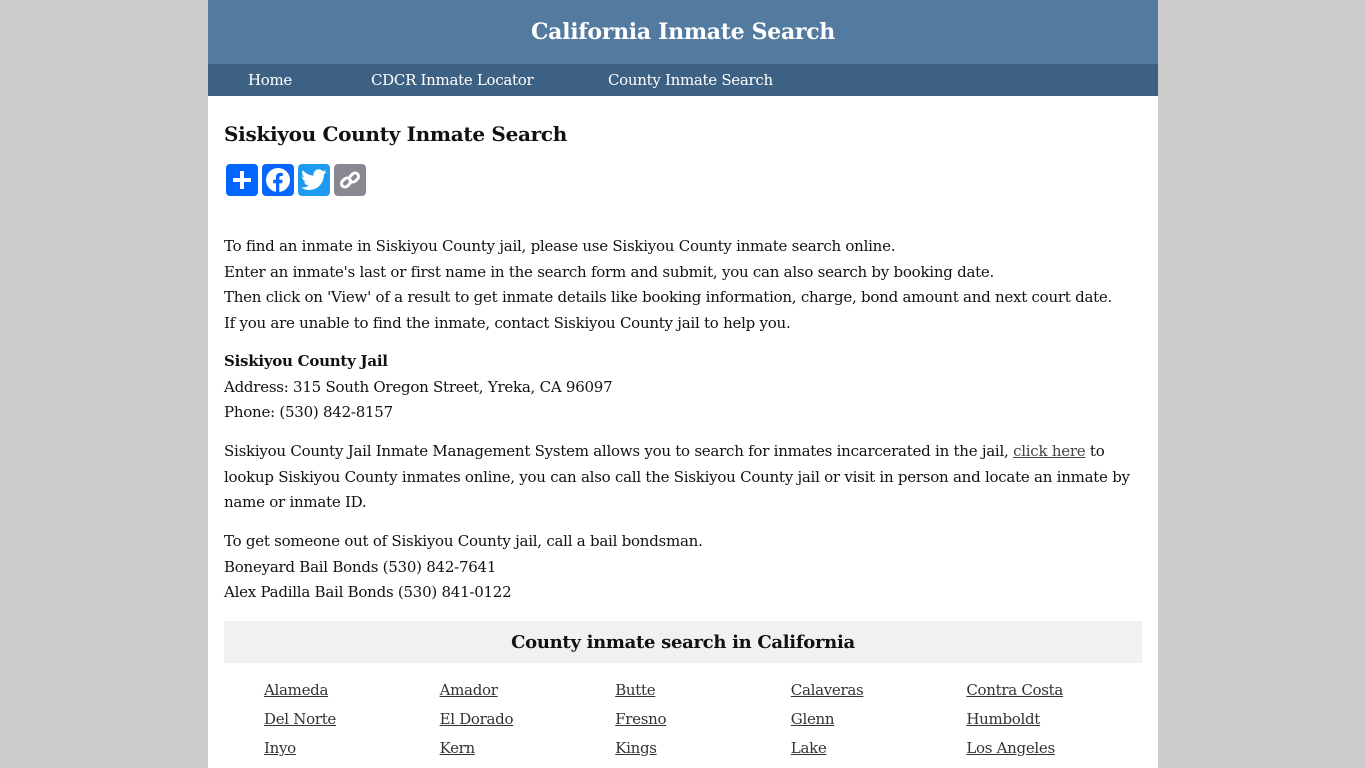  What do you see at coordinates (528, 748) in the screenshot?
I see `county-link: Kern` at bounding box center [528, 748].